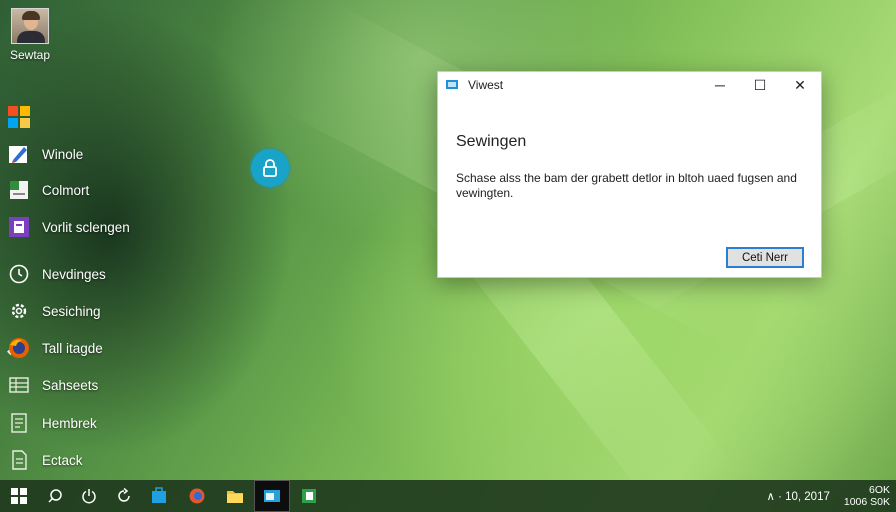  What do you see at coordinates (19, 348) in the screenshot?
I see `firefox-icon` at bounding box center [19, 348].